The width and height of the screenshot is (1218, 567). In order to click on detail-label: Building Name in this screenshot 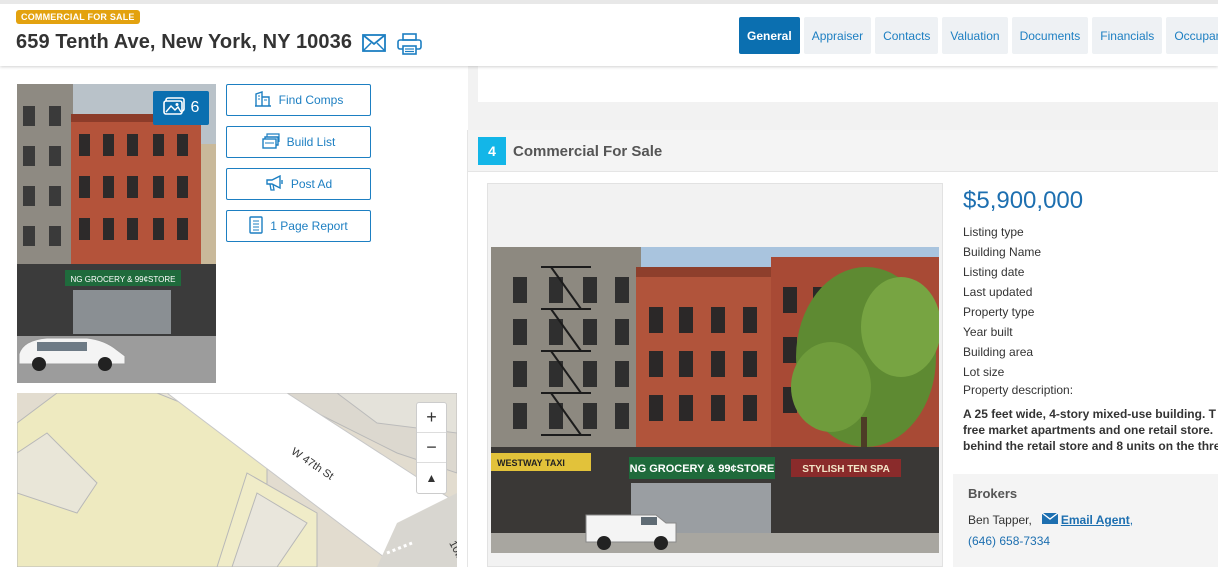, I will do `click(1002, 252)`.